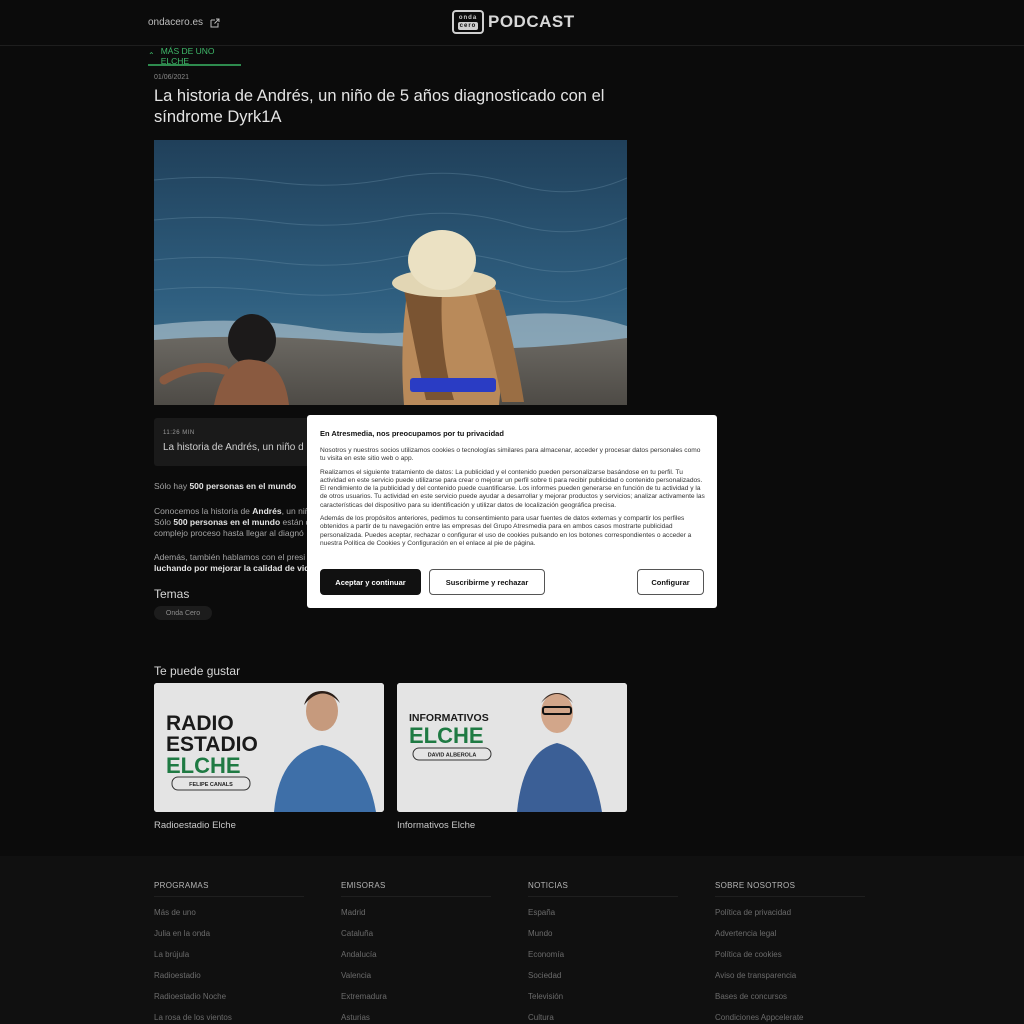  I want to click on body-paragraph-3-line-1: Además, también hablamos con el presi, so click(230, 557).